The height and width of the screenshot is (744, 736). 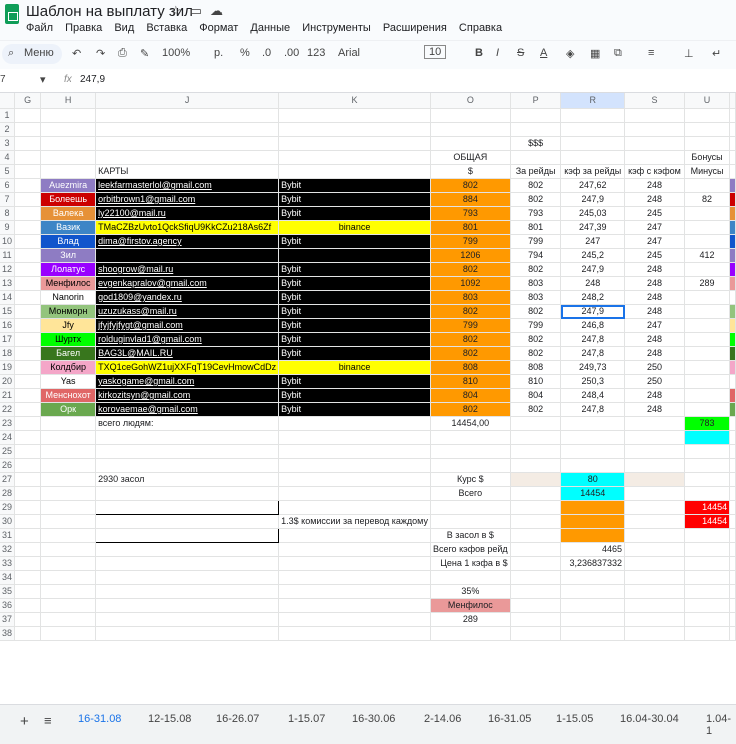 What do you see at coordinates (373, 719) in the screenshot?
I see `tab-16-30-06: 16-30.06` at bounding box center [373, 719].